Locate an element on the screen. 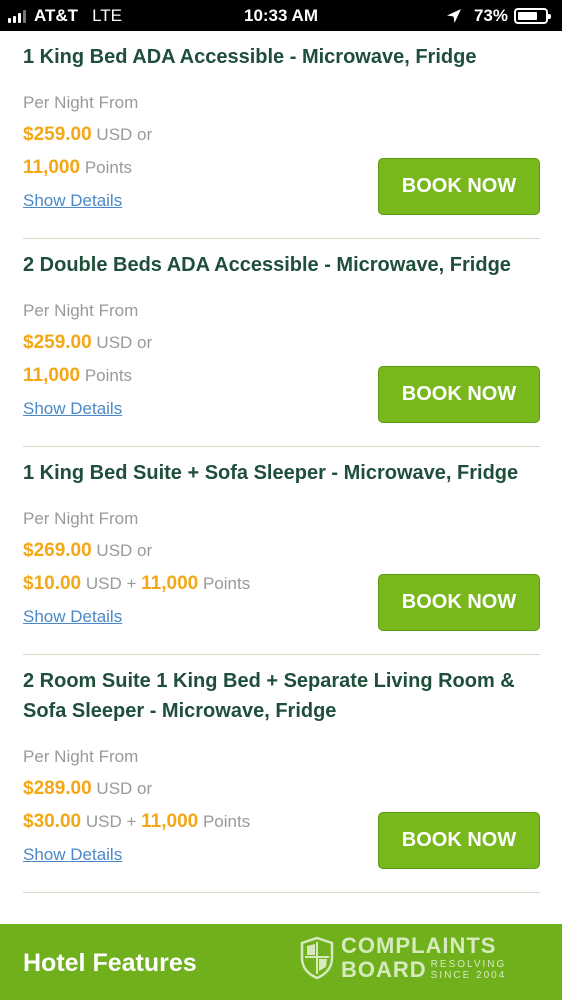 The height and width of the screenshot is (1000, 562). watermark-text: COMPLAINTS BOARD RESOLVING SINCE 2004 is located at coordinates (423, 958).